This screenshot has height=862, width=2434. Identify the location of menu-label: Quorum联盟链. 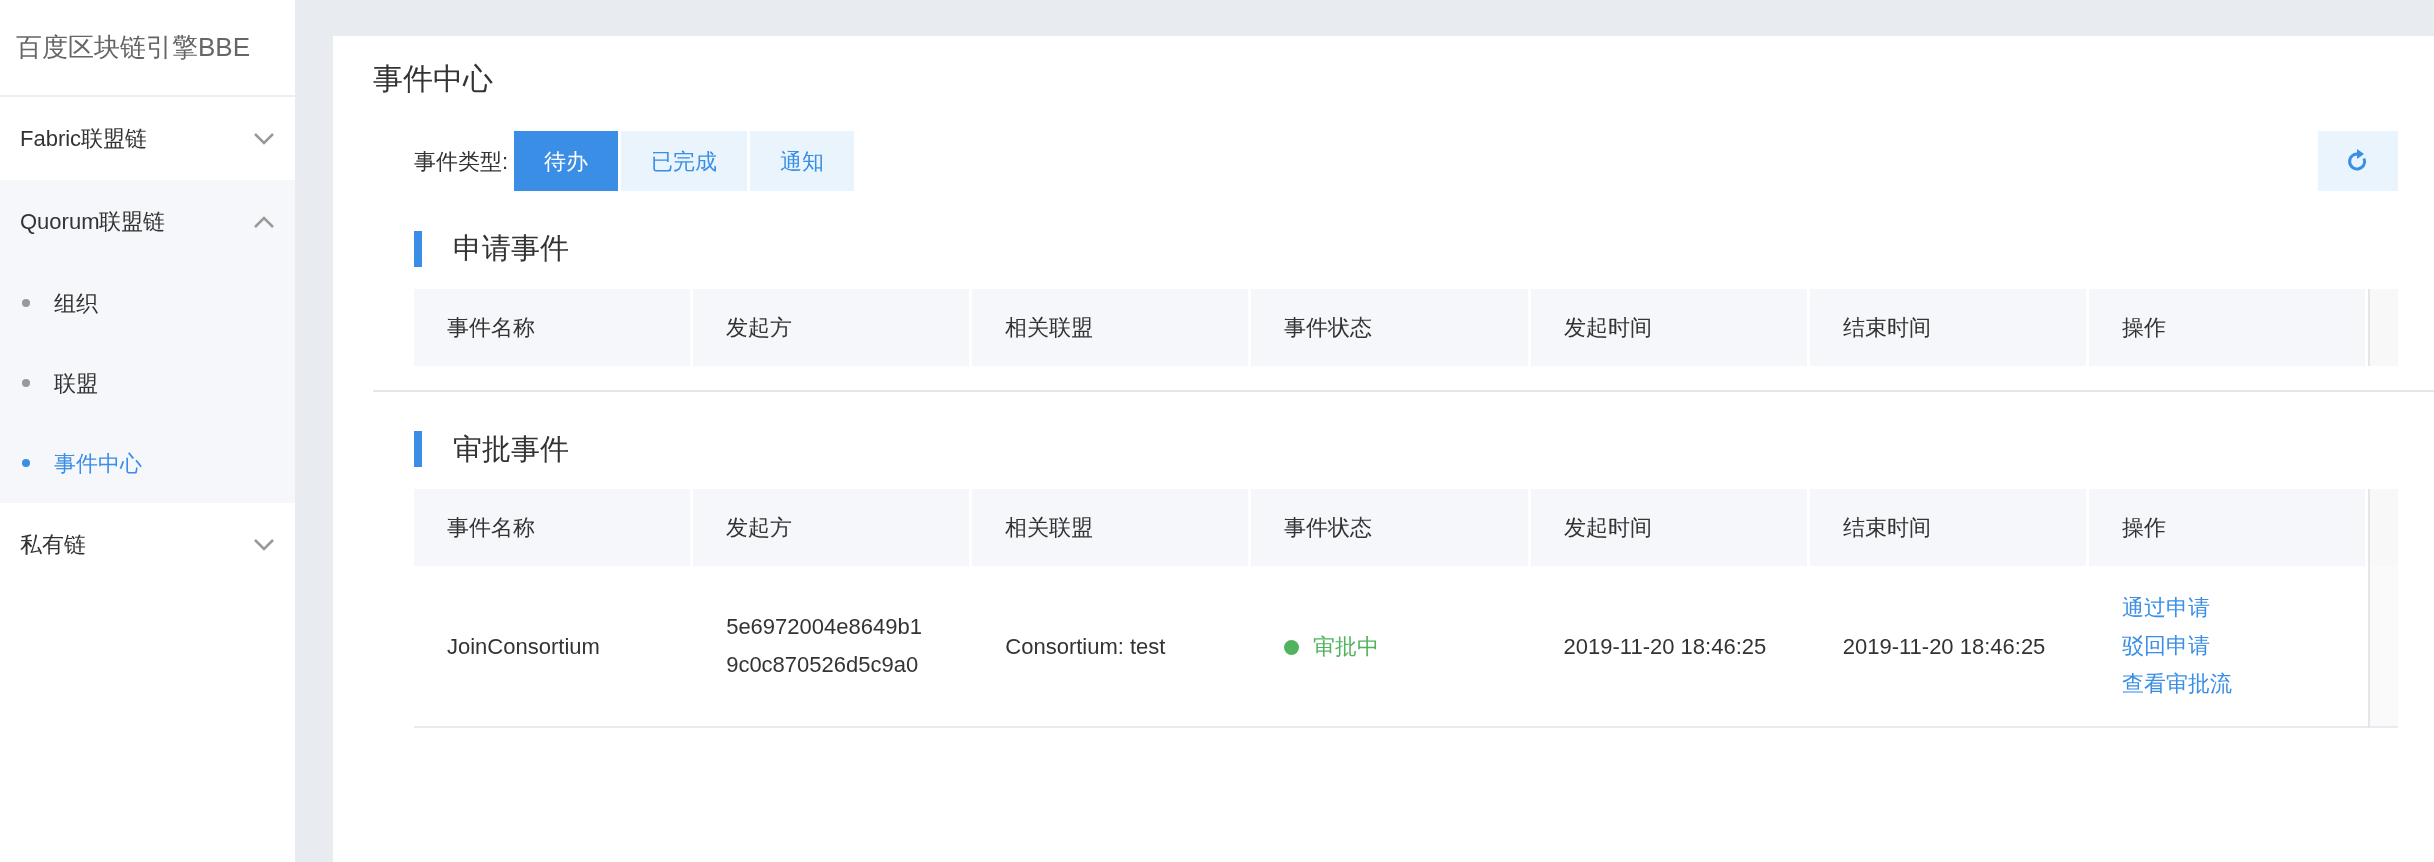
(93, 222).